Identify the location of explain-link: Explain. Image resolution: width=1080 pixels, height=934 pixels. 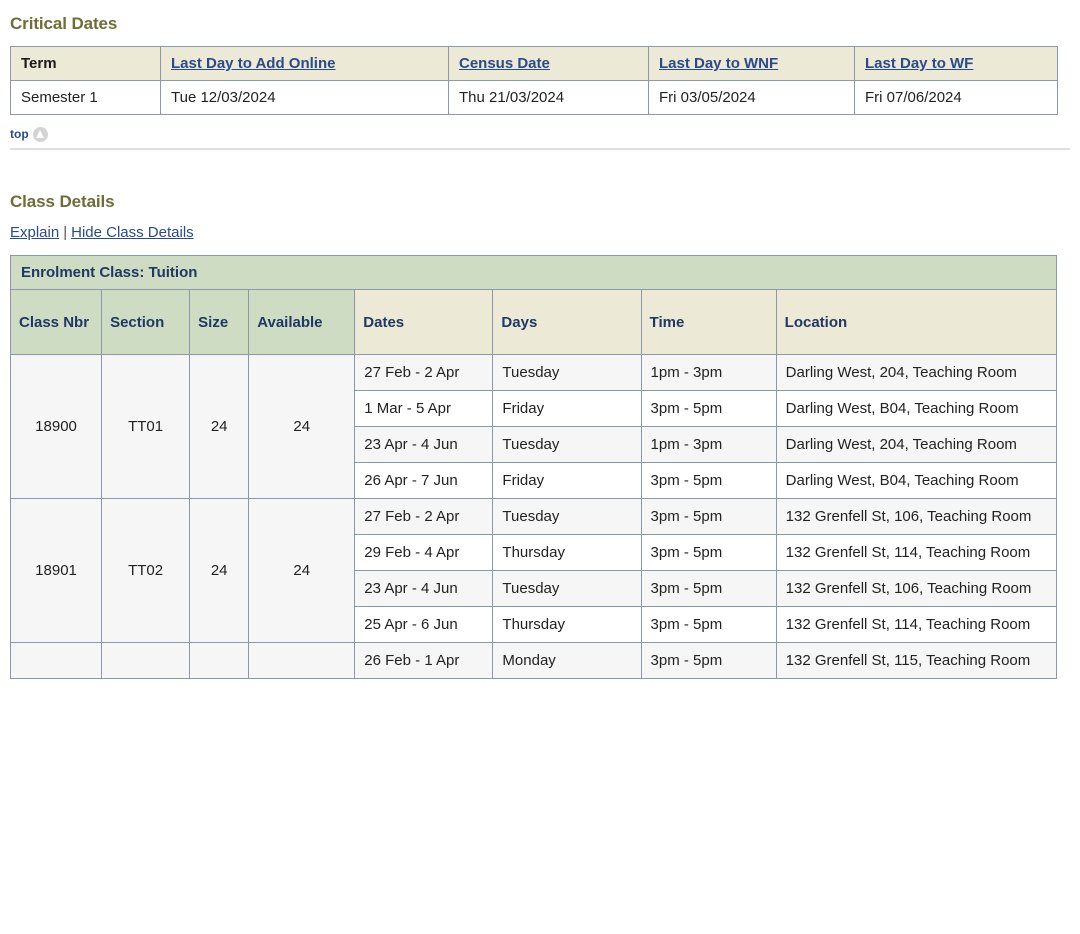
(34, 232).